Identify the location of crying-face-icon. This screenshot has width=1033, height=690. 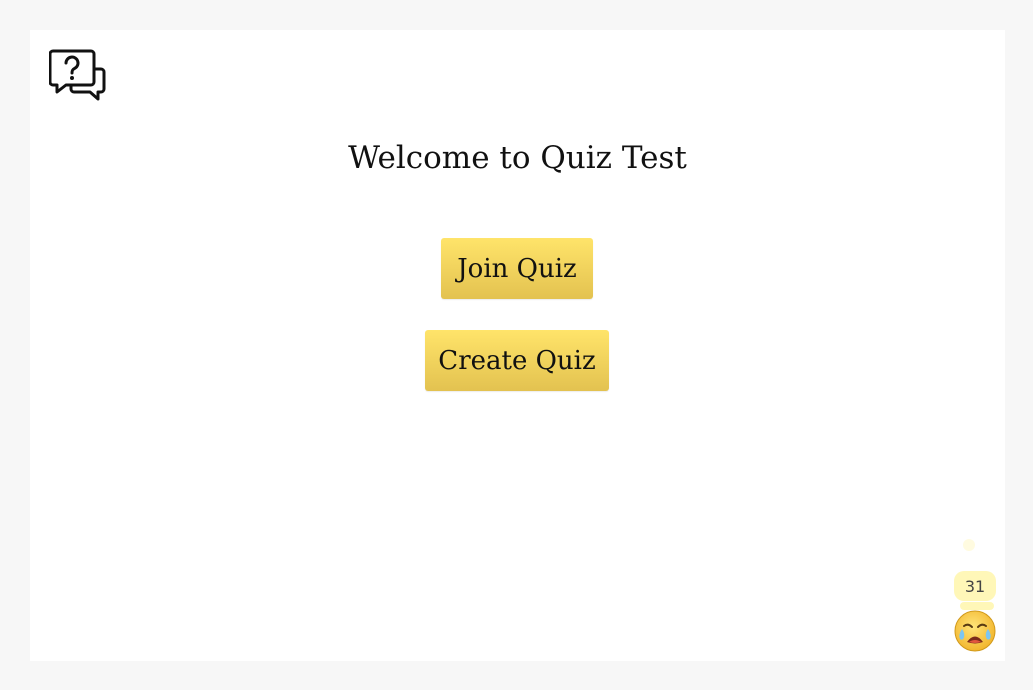
(975, 631).